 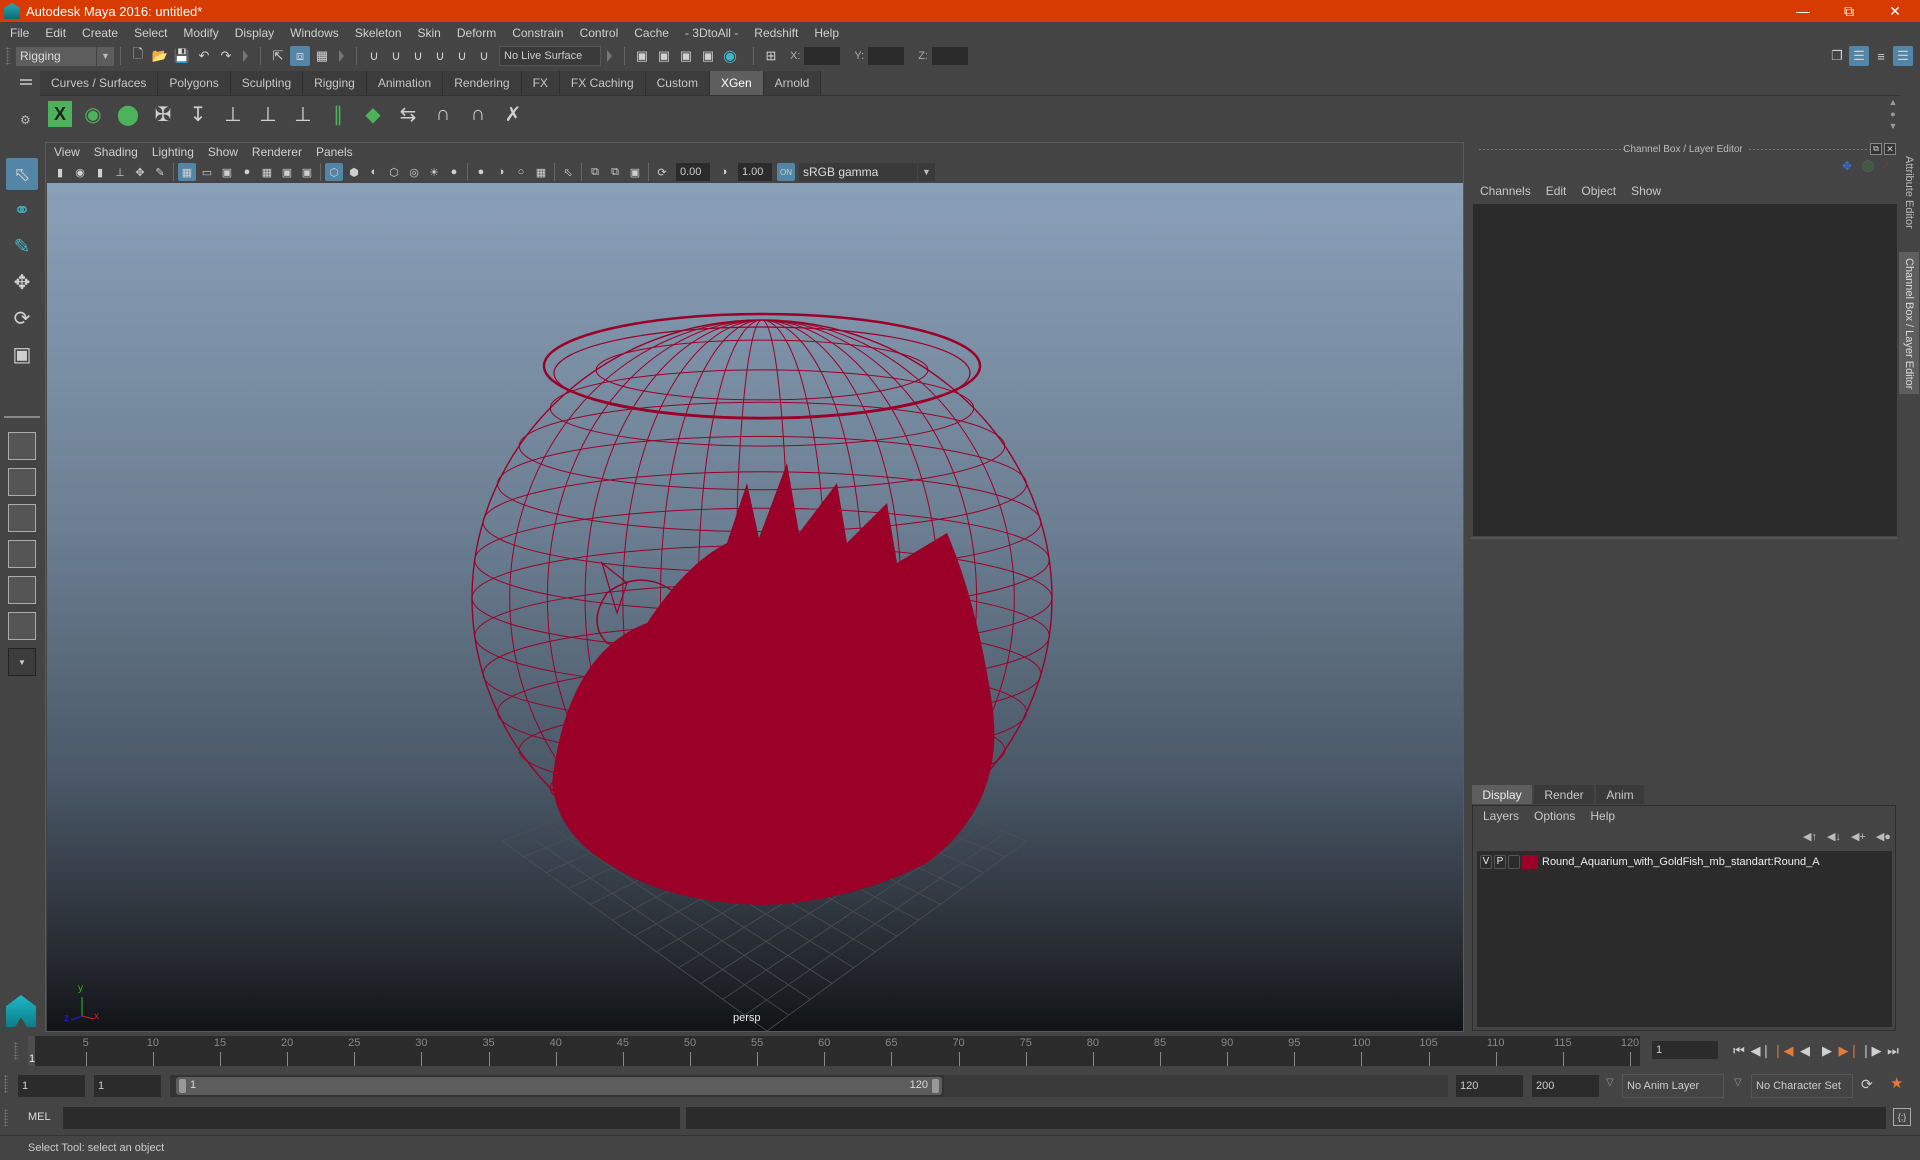 What do you see at coordinates (677, 83) in the screenshot?
I see `shelf-tab-custom: Custom` at bounding box center [677, 83].